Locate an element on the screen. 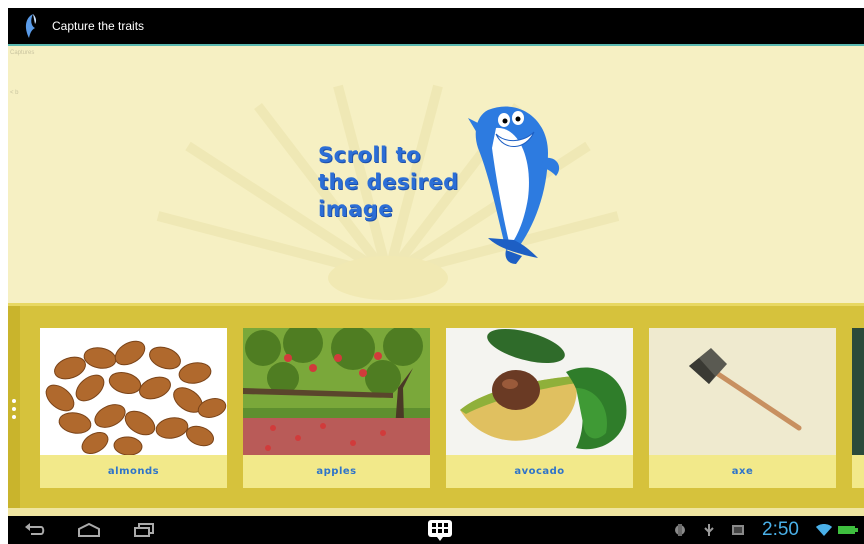 This screenshot has width=864, height=544. app-title: Capture the traits is located at coordinates (98, 26).